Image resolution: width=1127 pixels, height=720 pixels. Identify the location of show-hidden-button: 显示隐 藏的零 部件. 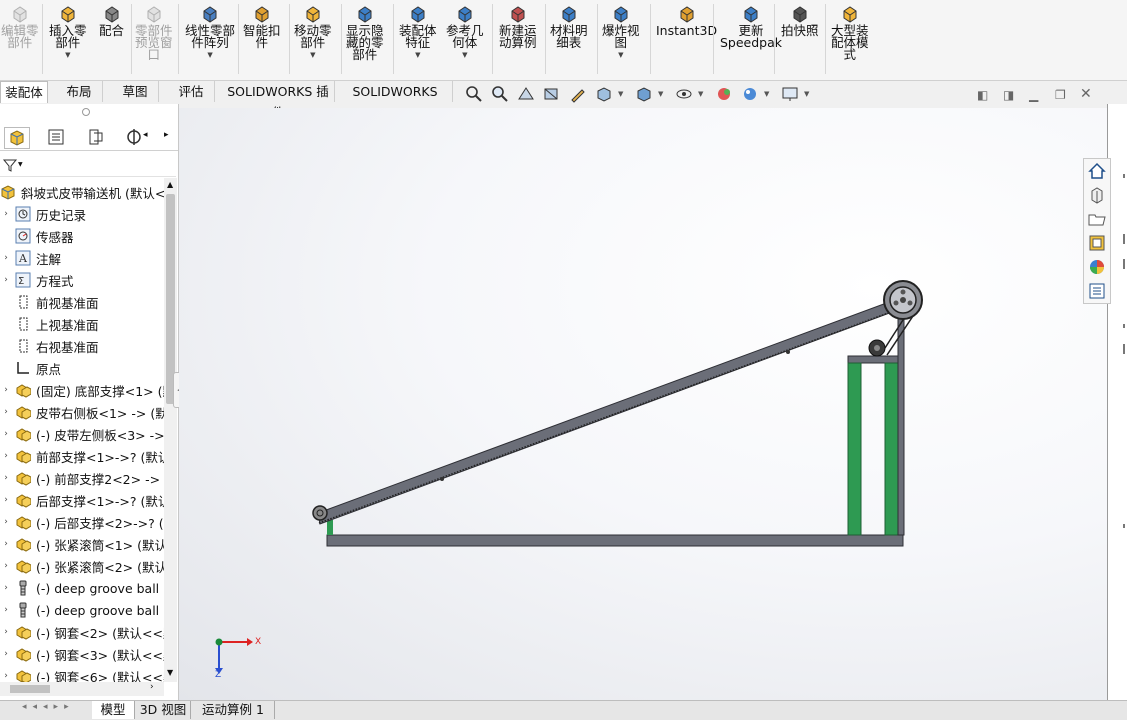
(365, 32).